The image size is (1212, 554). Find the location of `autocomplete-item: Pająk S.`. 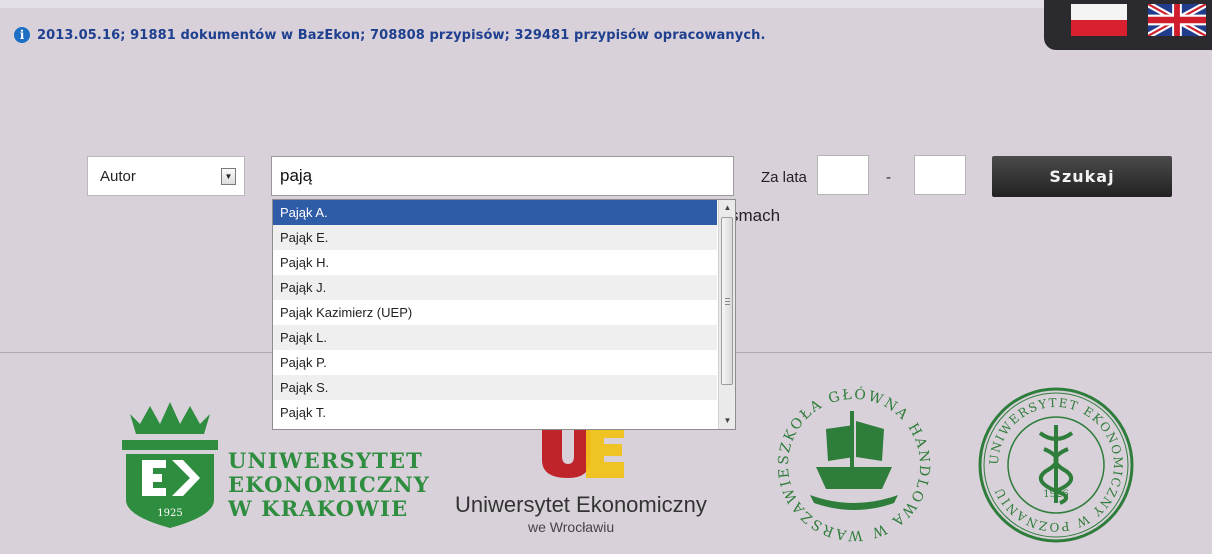

autocomplete-item: Pająk S. is located at coordinates (495, 387).